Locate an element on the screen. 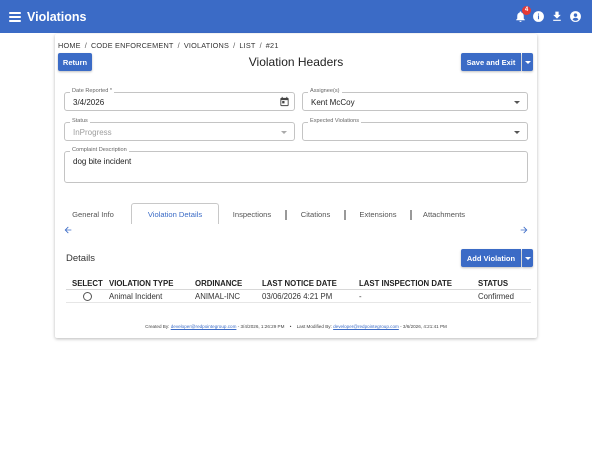  date-reported-field: Date Reported * 3/4/2026 is located at coordinates (179, 99).